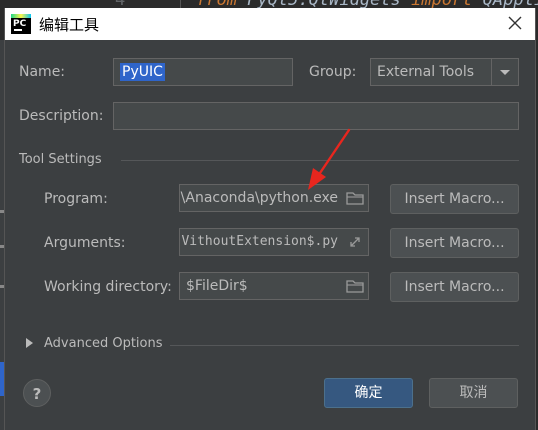  I want to click on code-module: PyQt5.QtWidgets, so click(324, 4).